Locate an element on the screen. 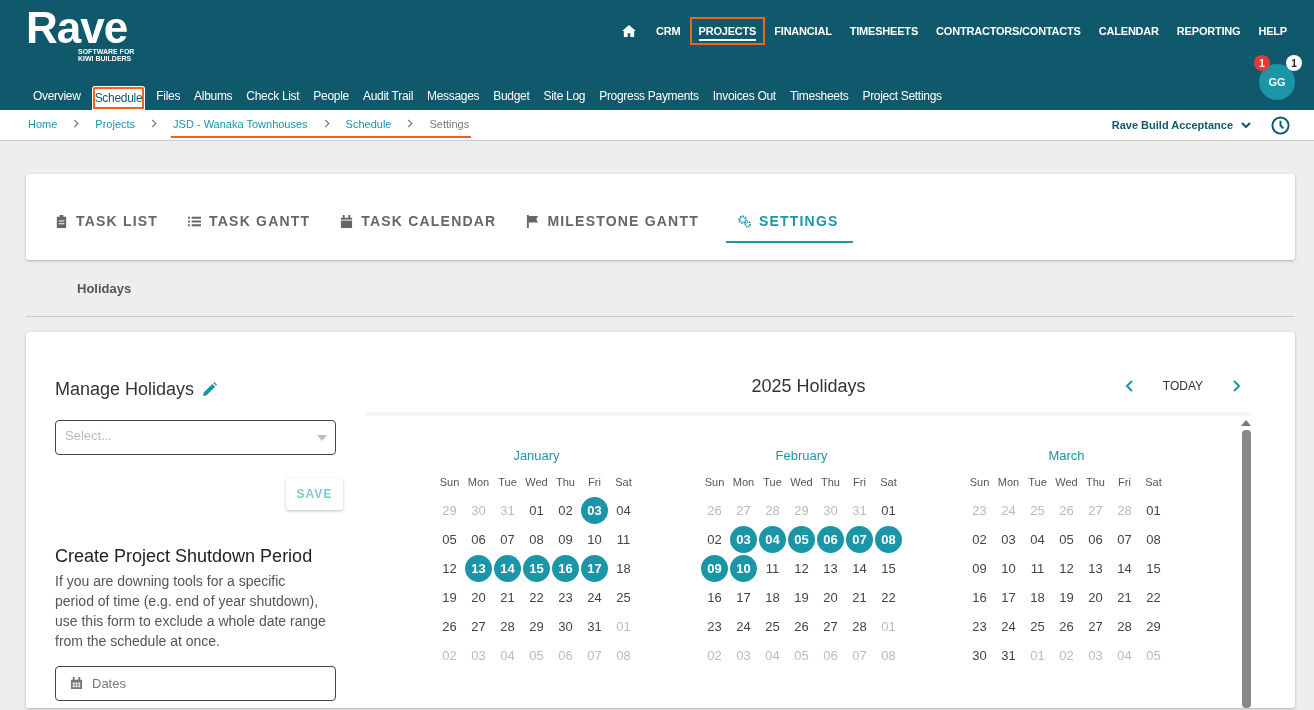  holiday-day: 10 is located at coordinates (743, 568).